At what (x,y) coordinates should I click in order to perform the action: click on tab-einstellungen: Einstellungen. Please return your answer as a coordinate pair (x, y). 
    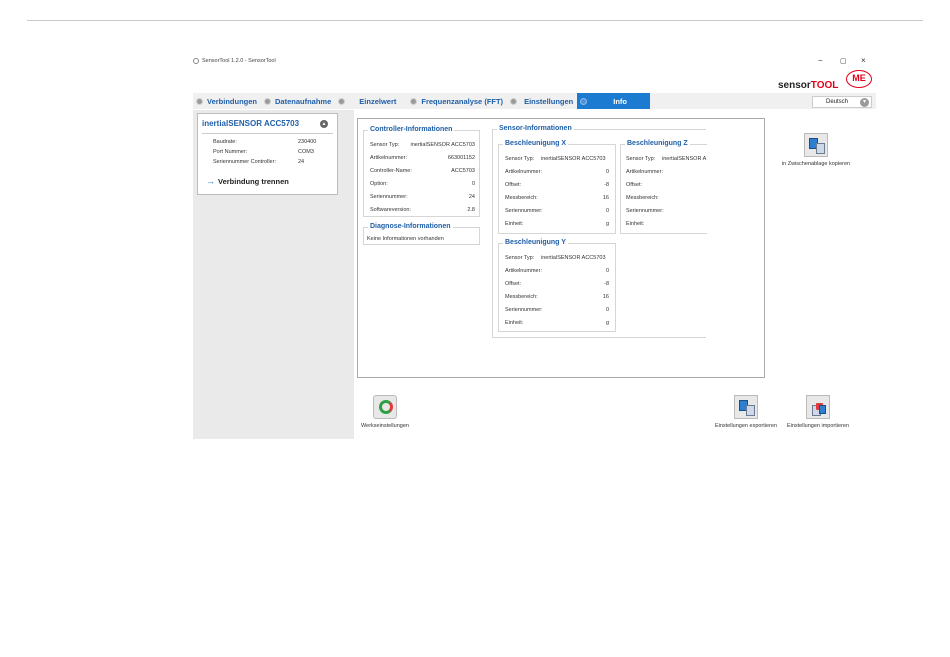
    Looking at the image, I should click on (542, 101).